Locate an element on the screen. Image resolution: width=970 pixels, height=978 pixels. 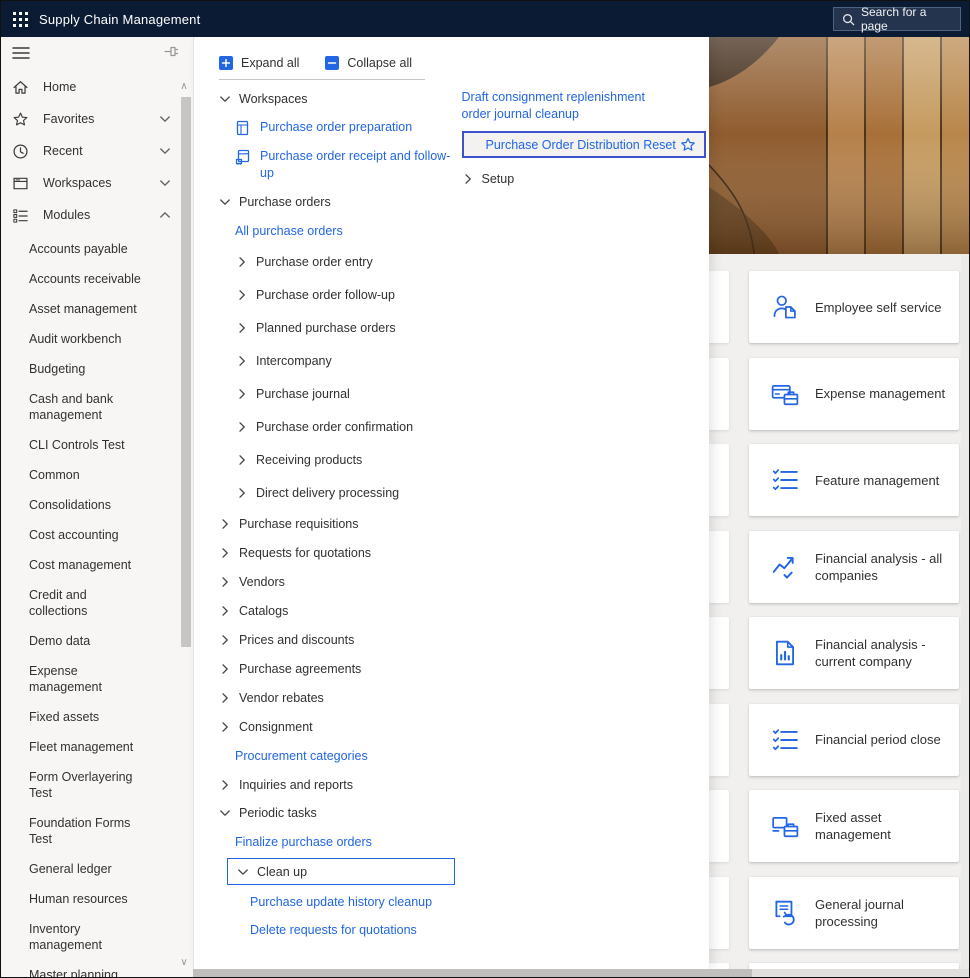
tile-general-journal-processing: General journal processing is located at coordinates (854, 912).